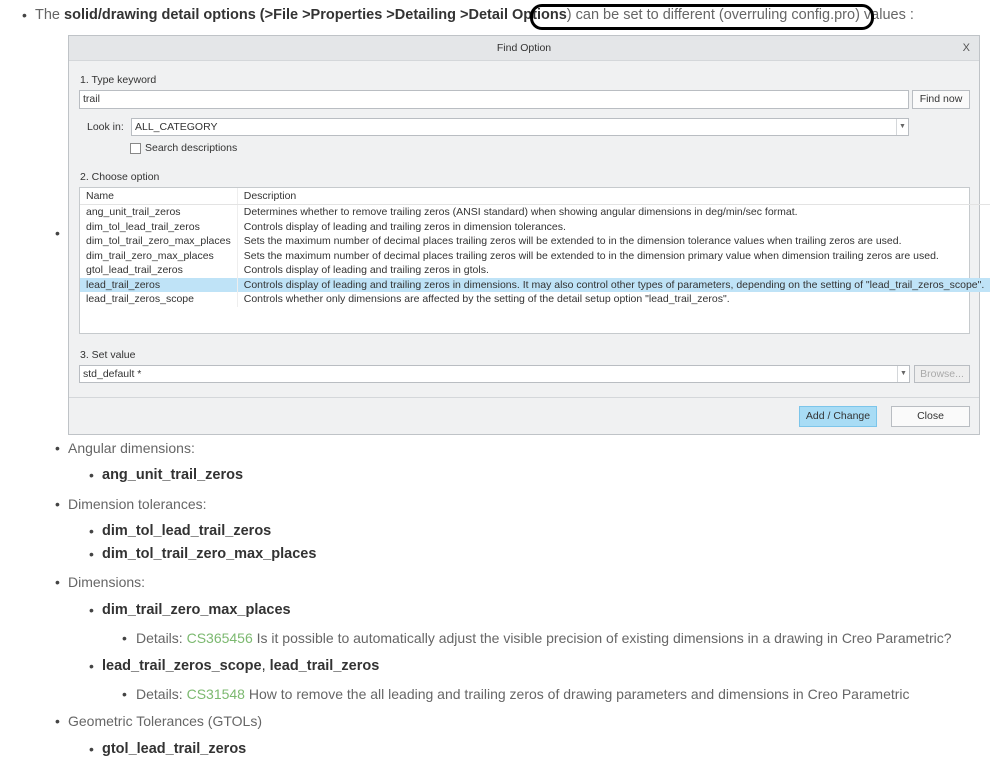  I want to click on option-name: dim_tol_trail_zero_max_places, so click(158, 241).